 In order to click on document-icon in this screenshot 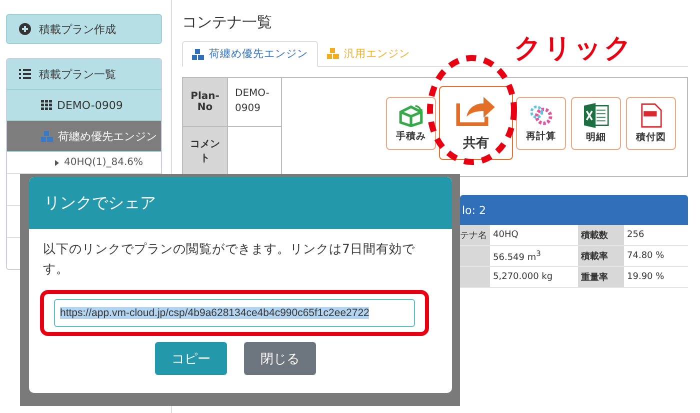, I will do `click(651, 115)`.